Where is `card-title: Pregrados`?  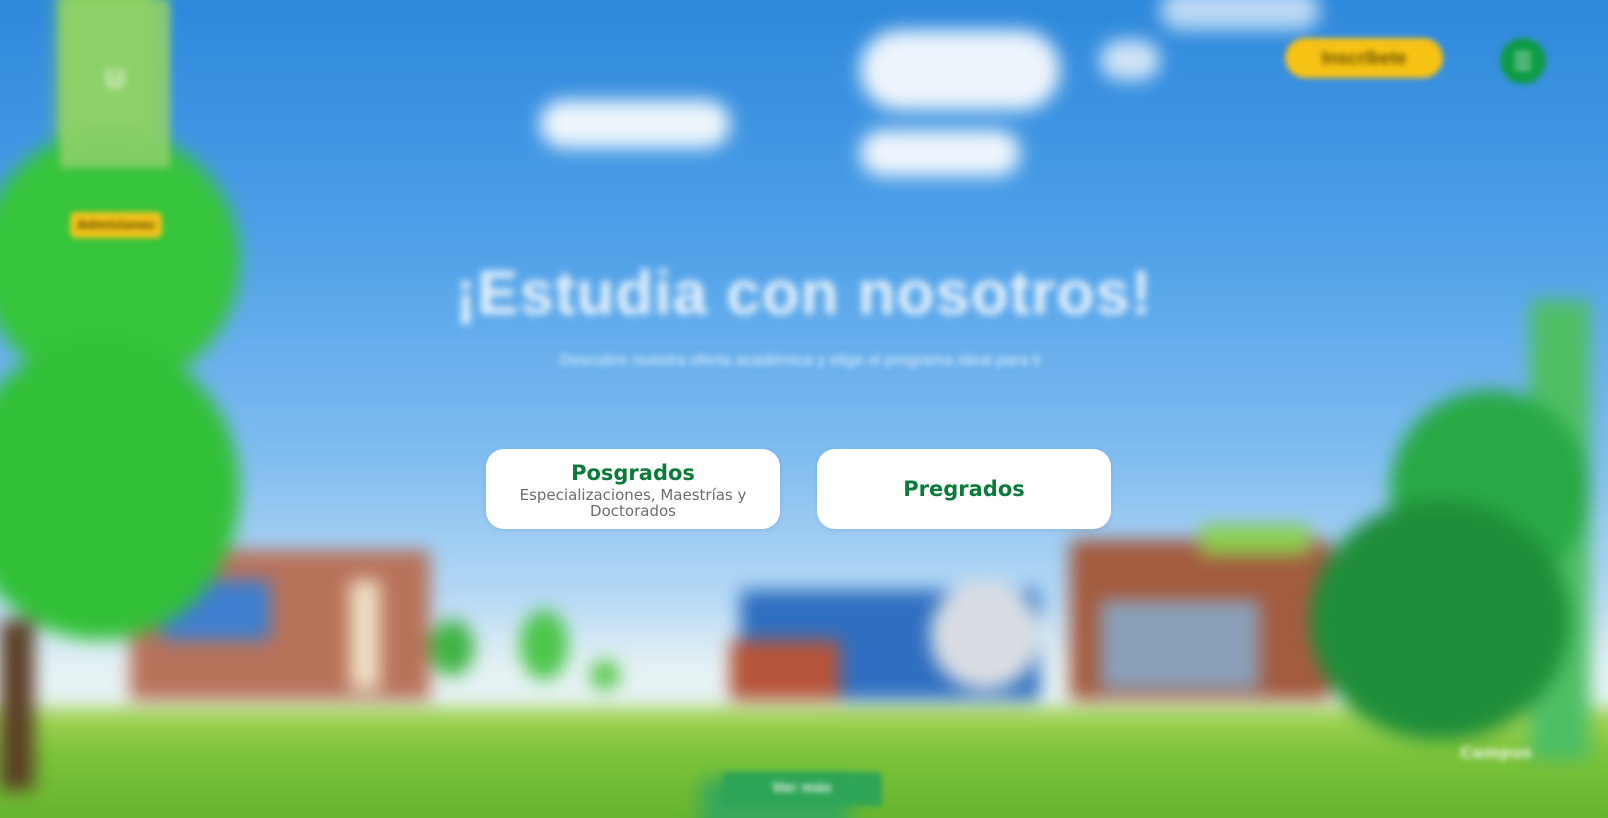 card-title: Pregrados is located at coordinates (964, 489).